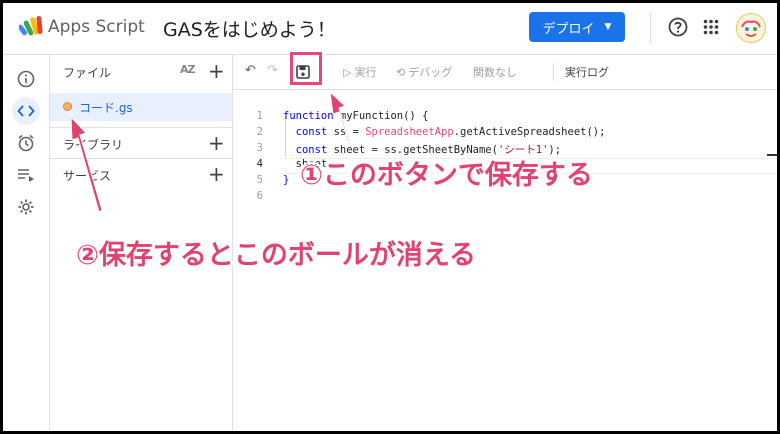  I want to click on debug-icon: ⟲, so click(401, 72).